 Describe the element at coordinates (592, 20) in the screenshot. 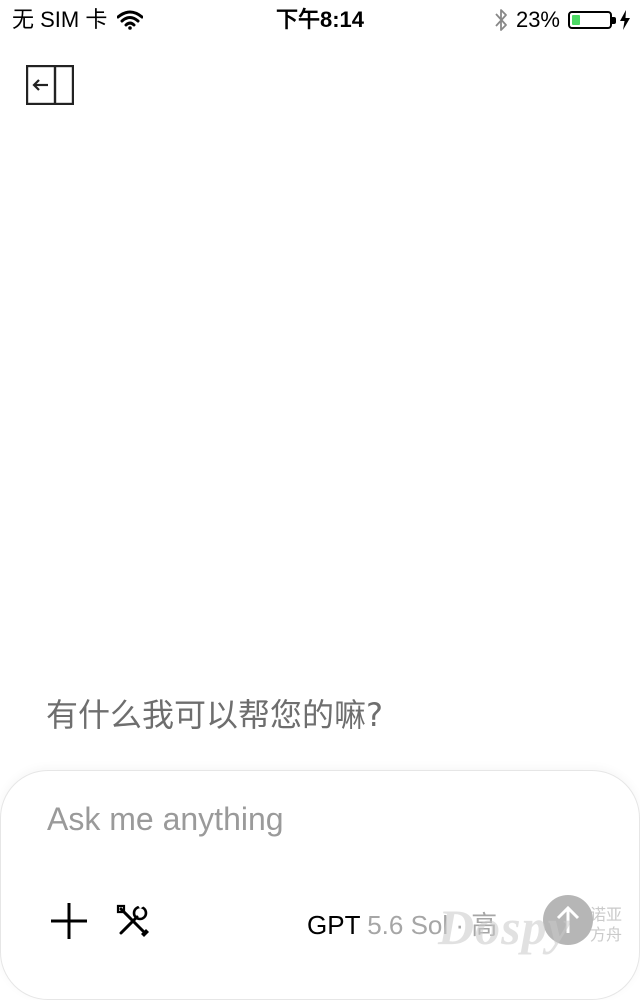

I see `battery-indicator` at that location.